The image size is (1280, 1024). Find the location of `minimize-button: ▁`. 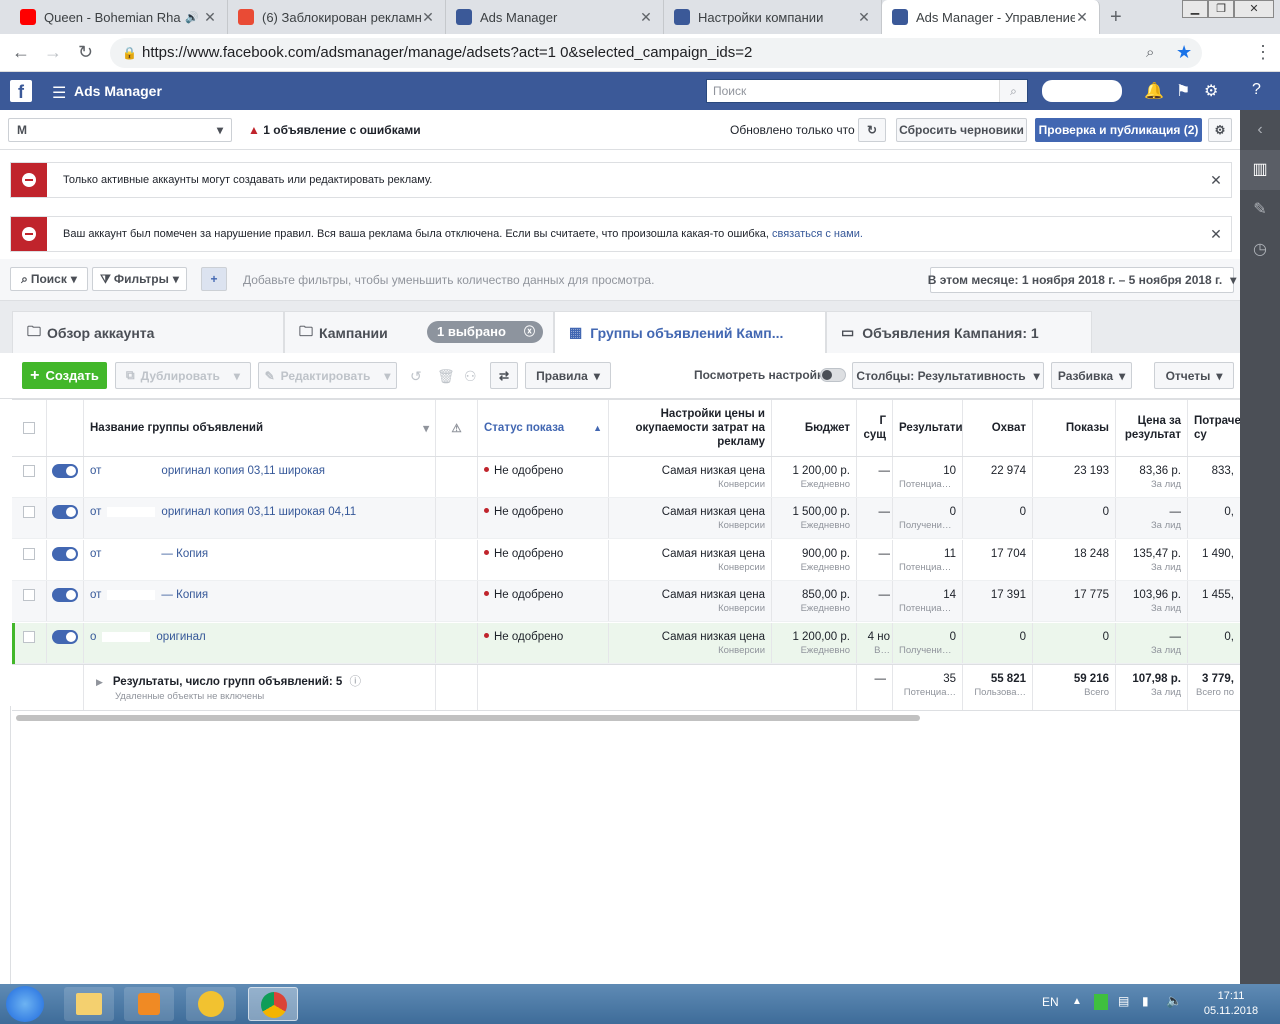

minimize-button: ▁ is located at coordinates (1195, 9).